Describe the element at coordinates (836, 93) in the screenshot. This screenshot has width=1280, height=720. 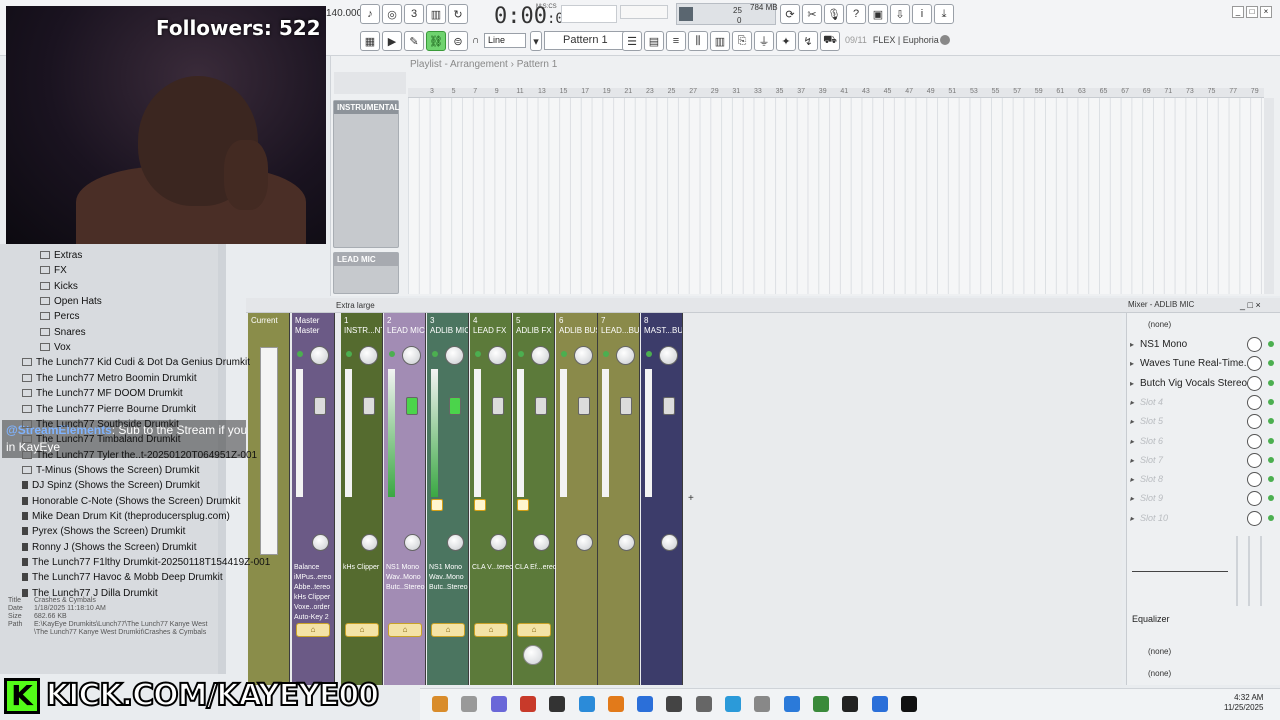
I see `playlist-ruler` at that location.